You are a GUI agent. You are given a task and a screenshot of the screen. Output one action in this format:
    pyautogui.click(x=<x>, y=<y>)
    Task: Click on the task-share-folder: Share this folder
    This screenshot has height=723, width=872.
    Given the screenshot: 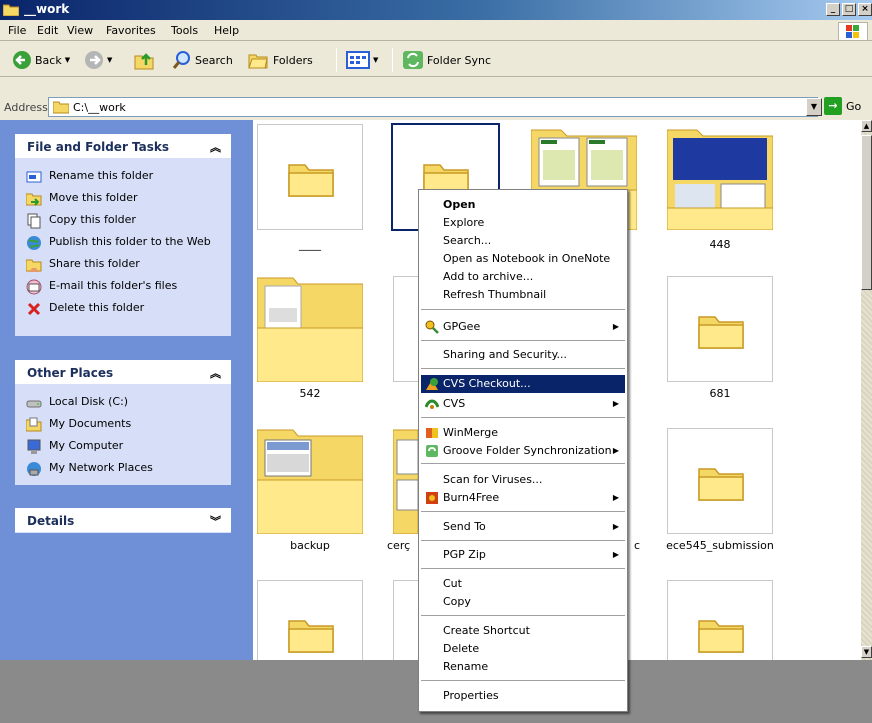 What is the action you would take?
    pyautogui.click(x=123, y=264)
    